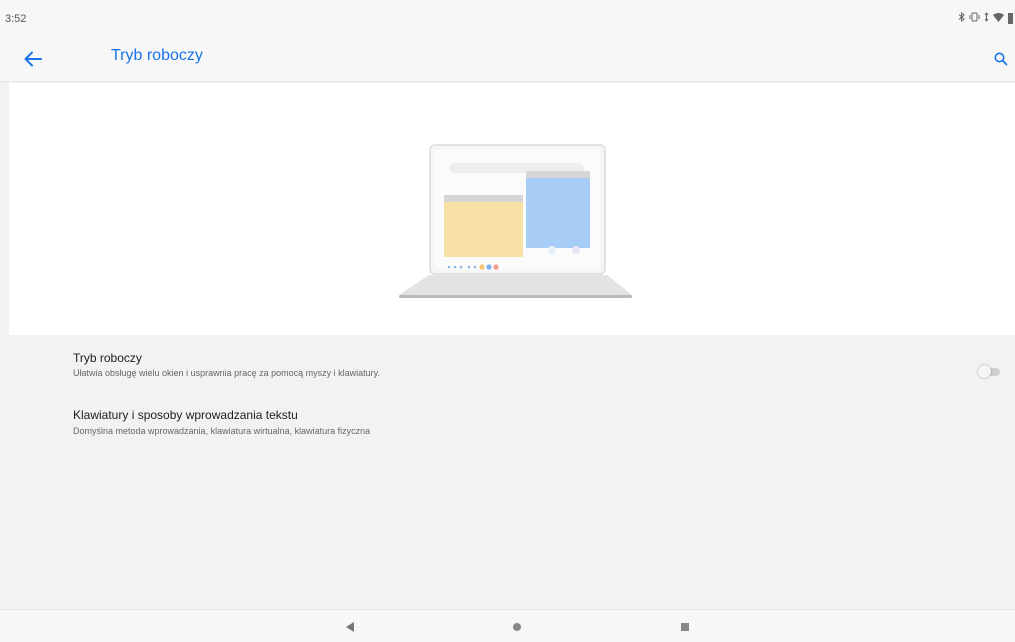 The height and width of the screenshot is (642, 1015). What do you see at coordinates (16, 19) in the screenshot?
I see `status-time: 3:52` at bounding box center [16, 19].